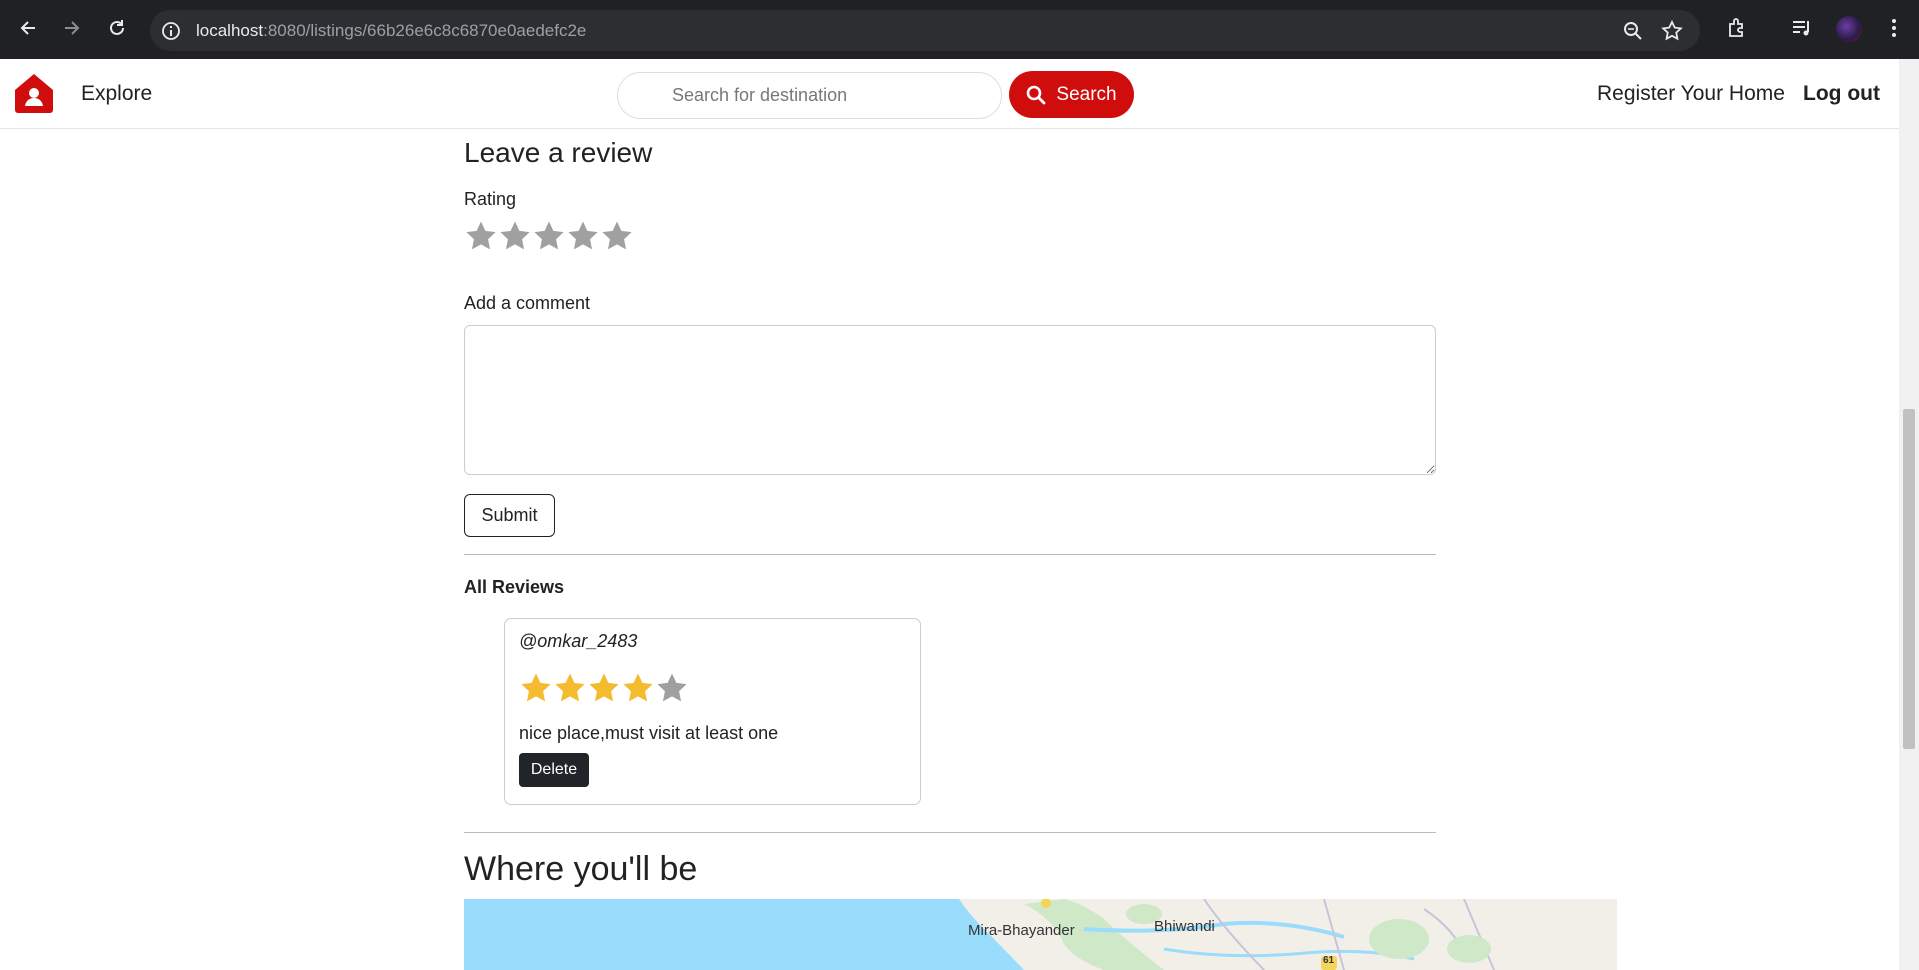 The image size is (1919, 970). What do you see at coordinates (578, 641) in the screenshot?
I see `review-author: @omkar_2483` at bounding box center [578, 641].